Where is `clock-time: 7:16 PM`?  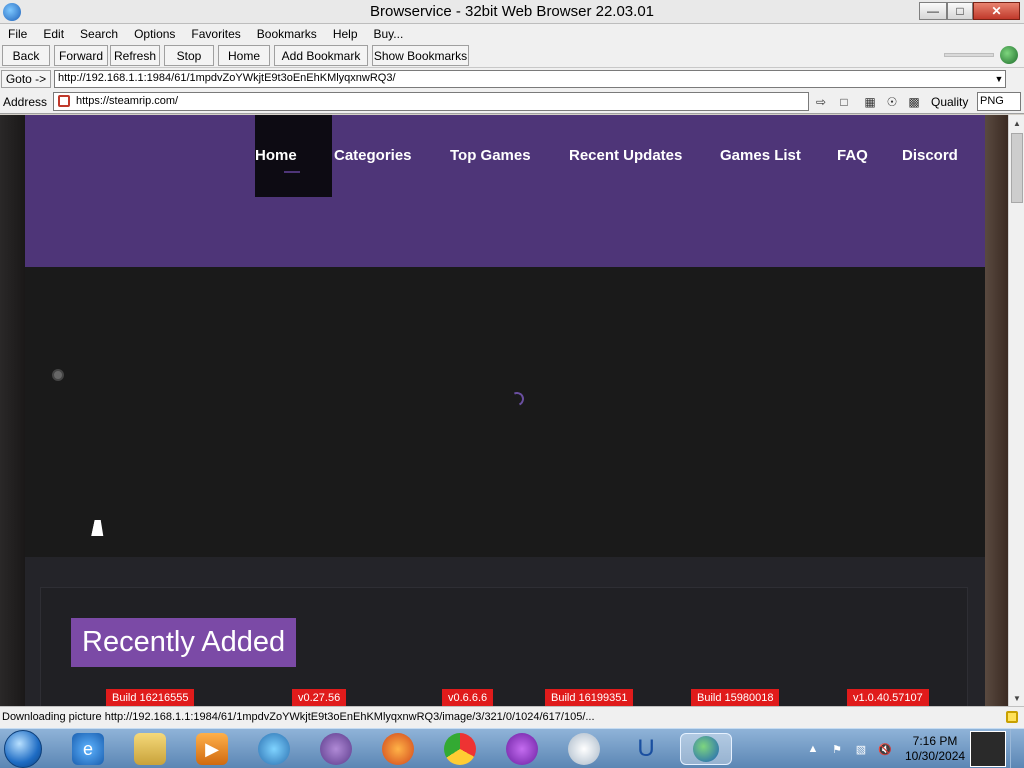
clock-time: 7:16 PM is located at coordinates (935, 741).